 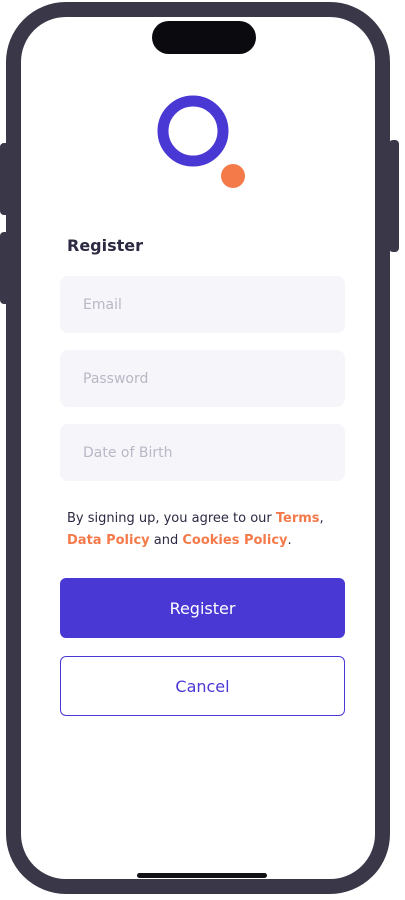 I want to click on power-button, so click(x=394, y=196).